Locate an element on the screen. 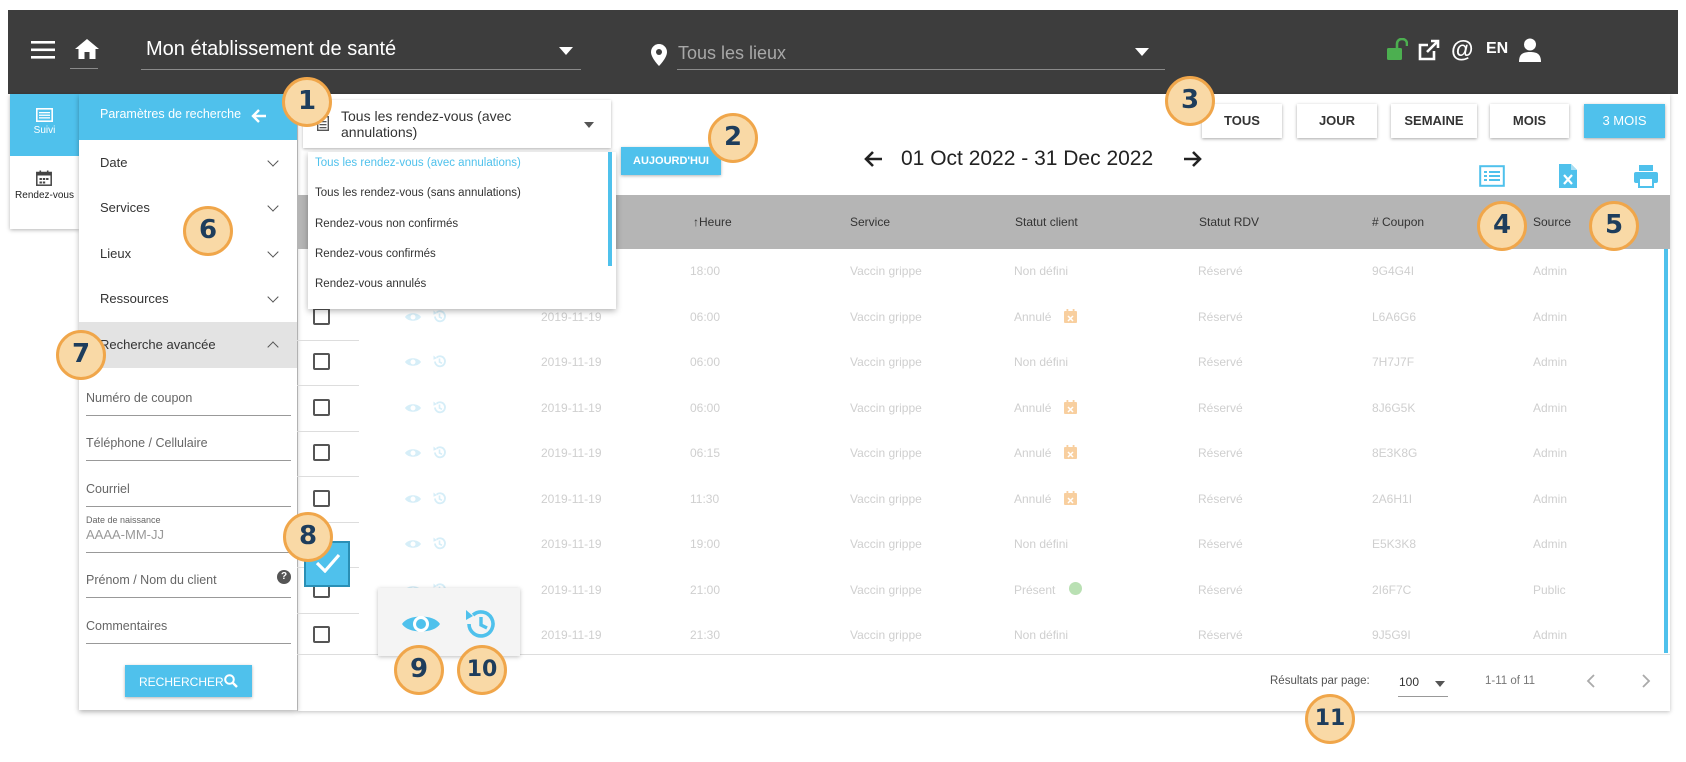  coupon-field: Numéro de coupon is located at coordinates (188, 393).